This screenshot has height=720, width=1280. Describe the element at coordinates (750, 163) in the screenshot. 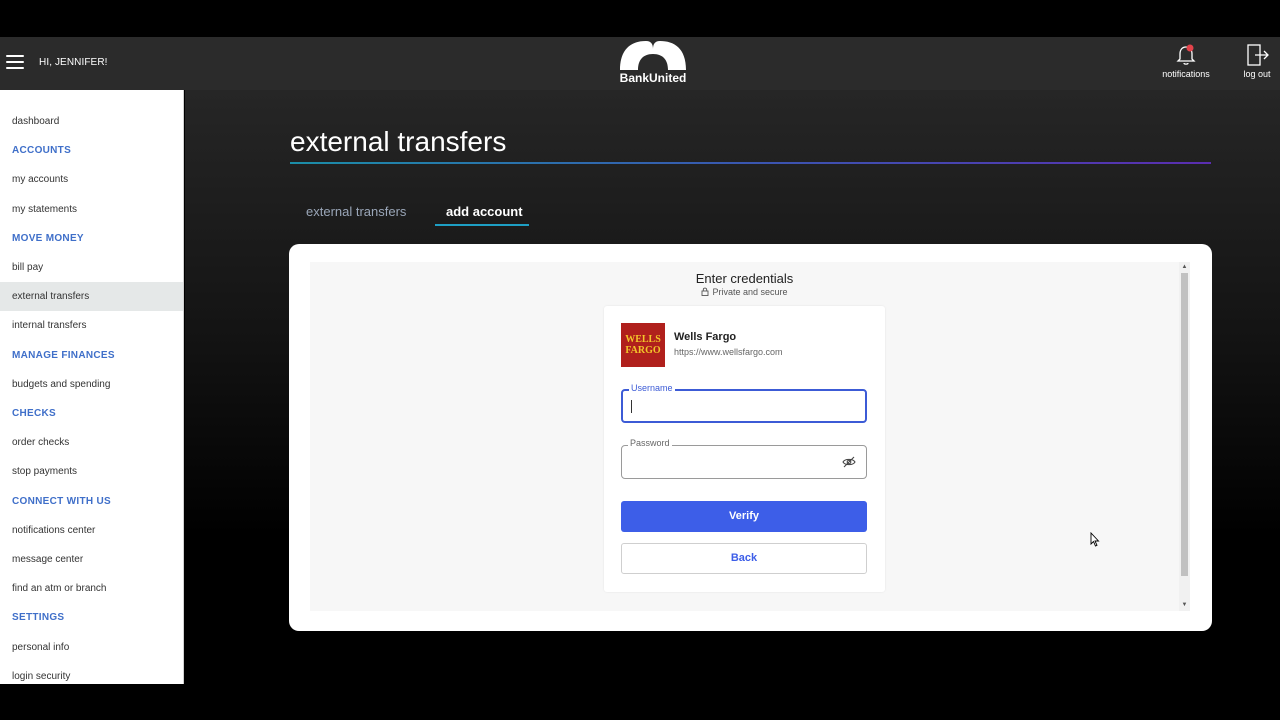

I see `title-divider` at that location.